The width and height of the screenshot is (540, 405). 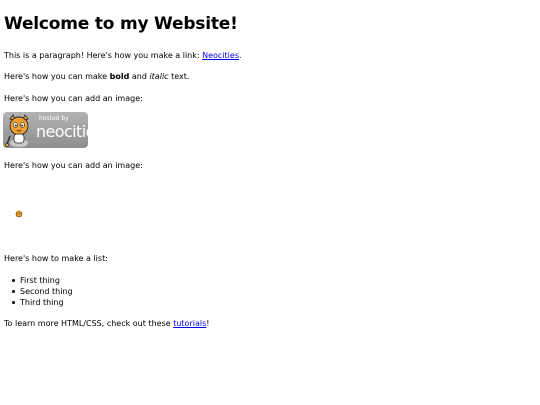 What do you see at coordinates (89, 323) in the screenshot?
I see `footer-text: To learn more HTML/CSS, check out these` at bounding box center [89, 323].